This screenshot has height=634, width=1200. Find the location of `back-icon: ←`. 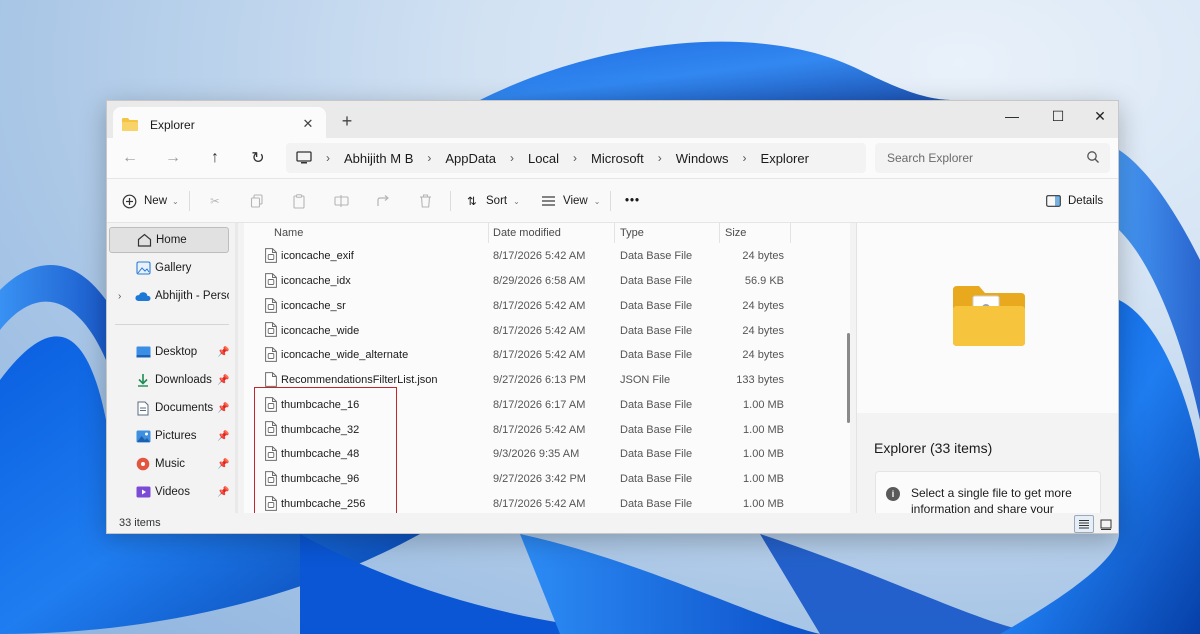

back-icon: ← is located at coordinates (130, 158).